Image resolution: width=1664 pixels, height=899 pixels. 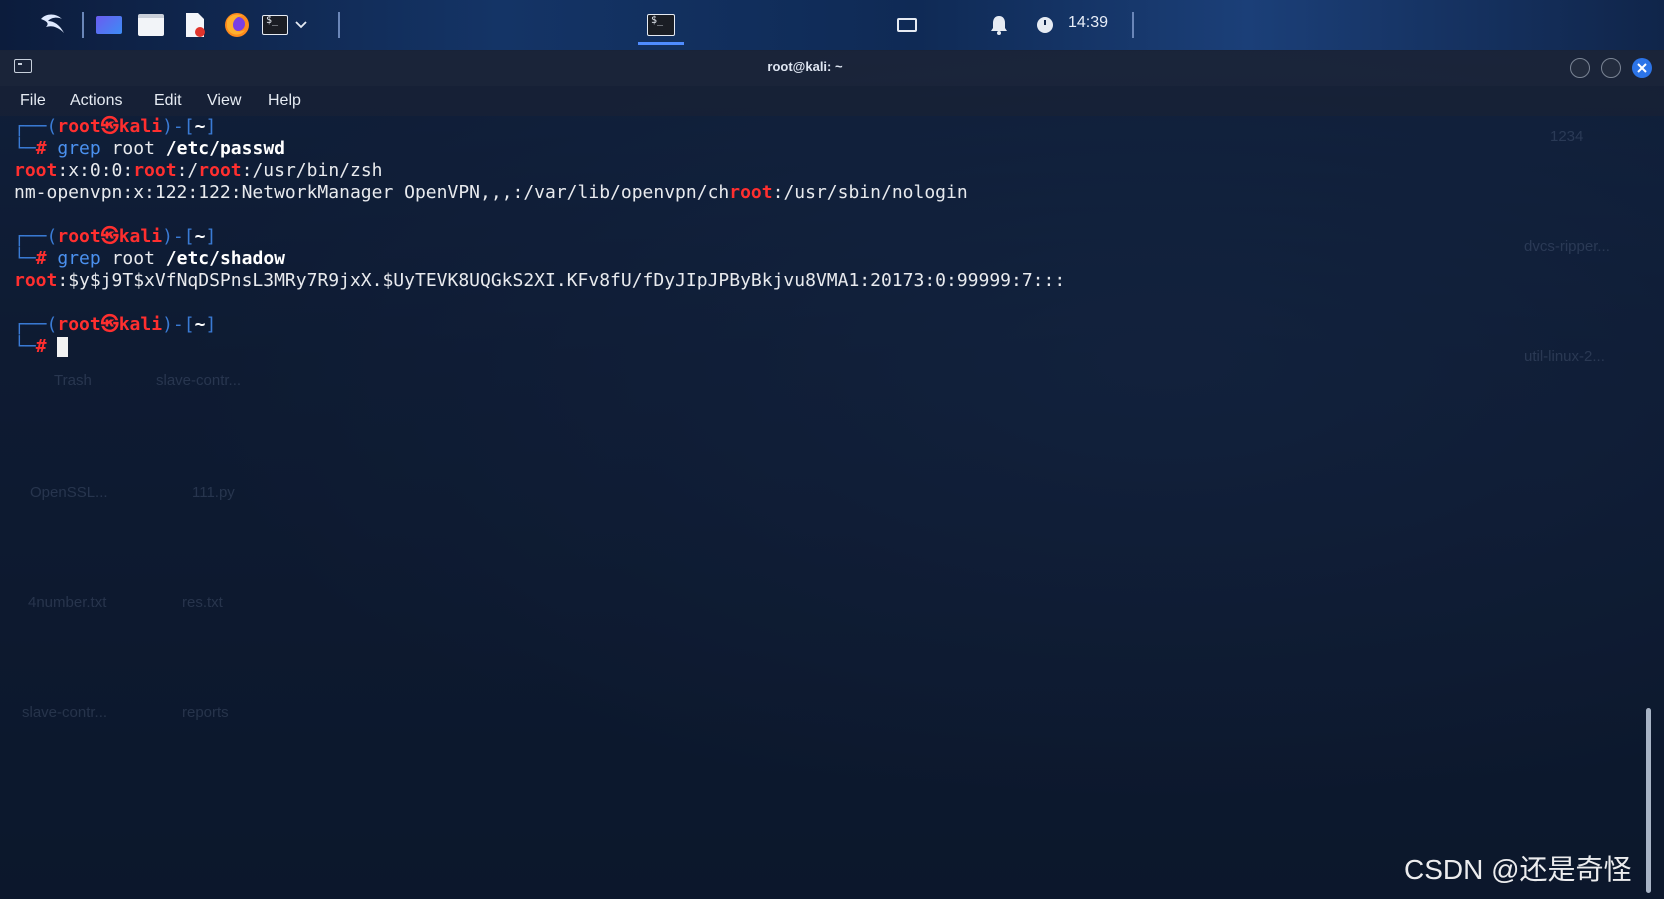 I want to click on taskbar: $_ $_ 14:39, so click(x=832, y=25).